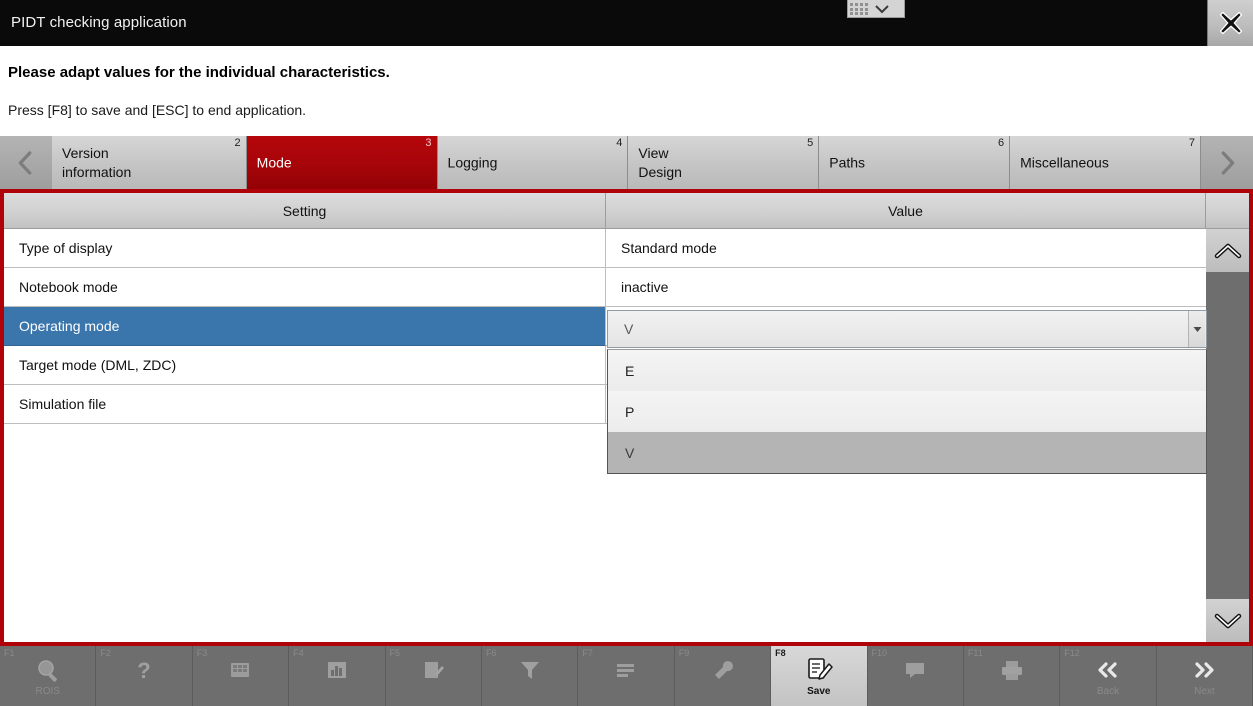 The width and height of the screenshot is (1253, 706). Describe the element at coordinates (47, 691) in the screenshot. I see `toolbar-button-label: ROIS` at that location.